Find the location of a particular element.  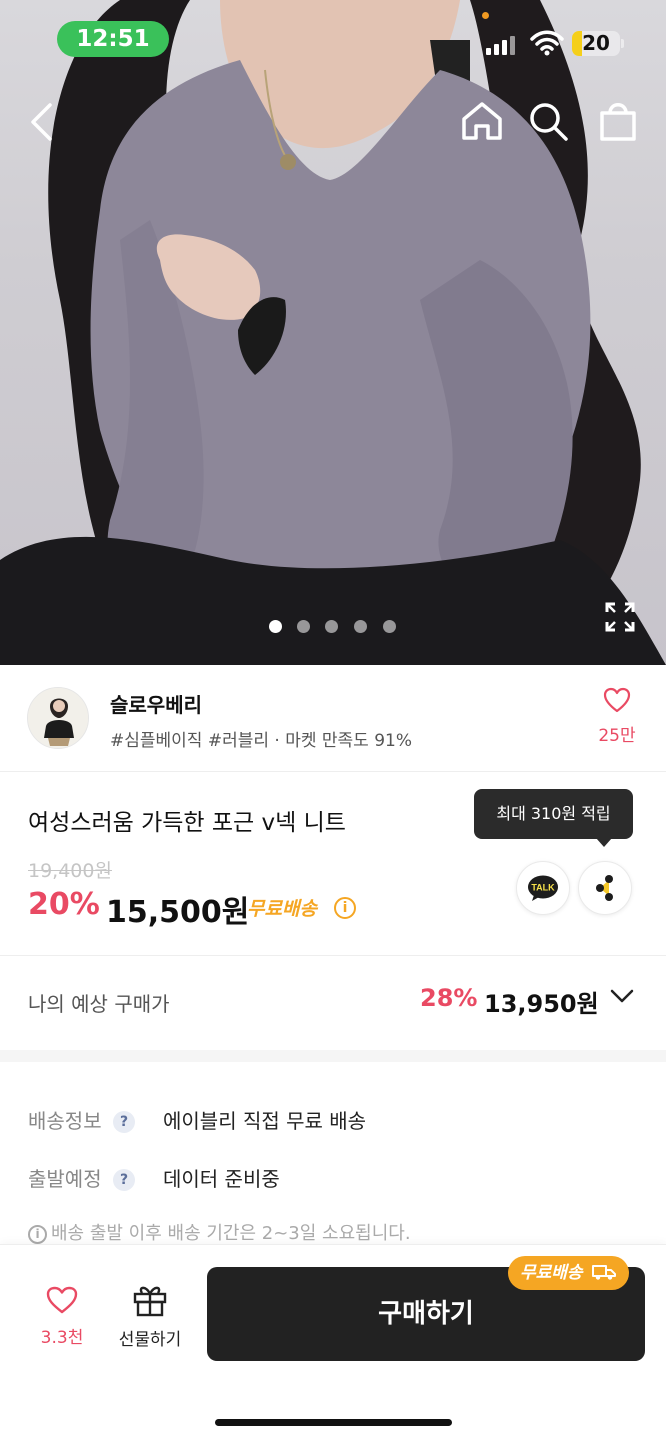

free-shipping-label: 무료배송 is located at coordinates (282, 909).